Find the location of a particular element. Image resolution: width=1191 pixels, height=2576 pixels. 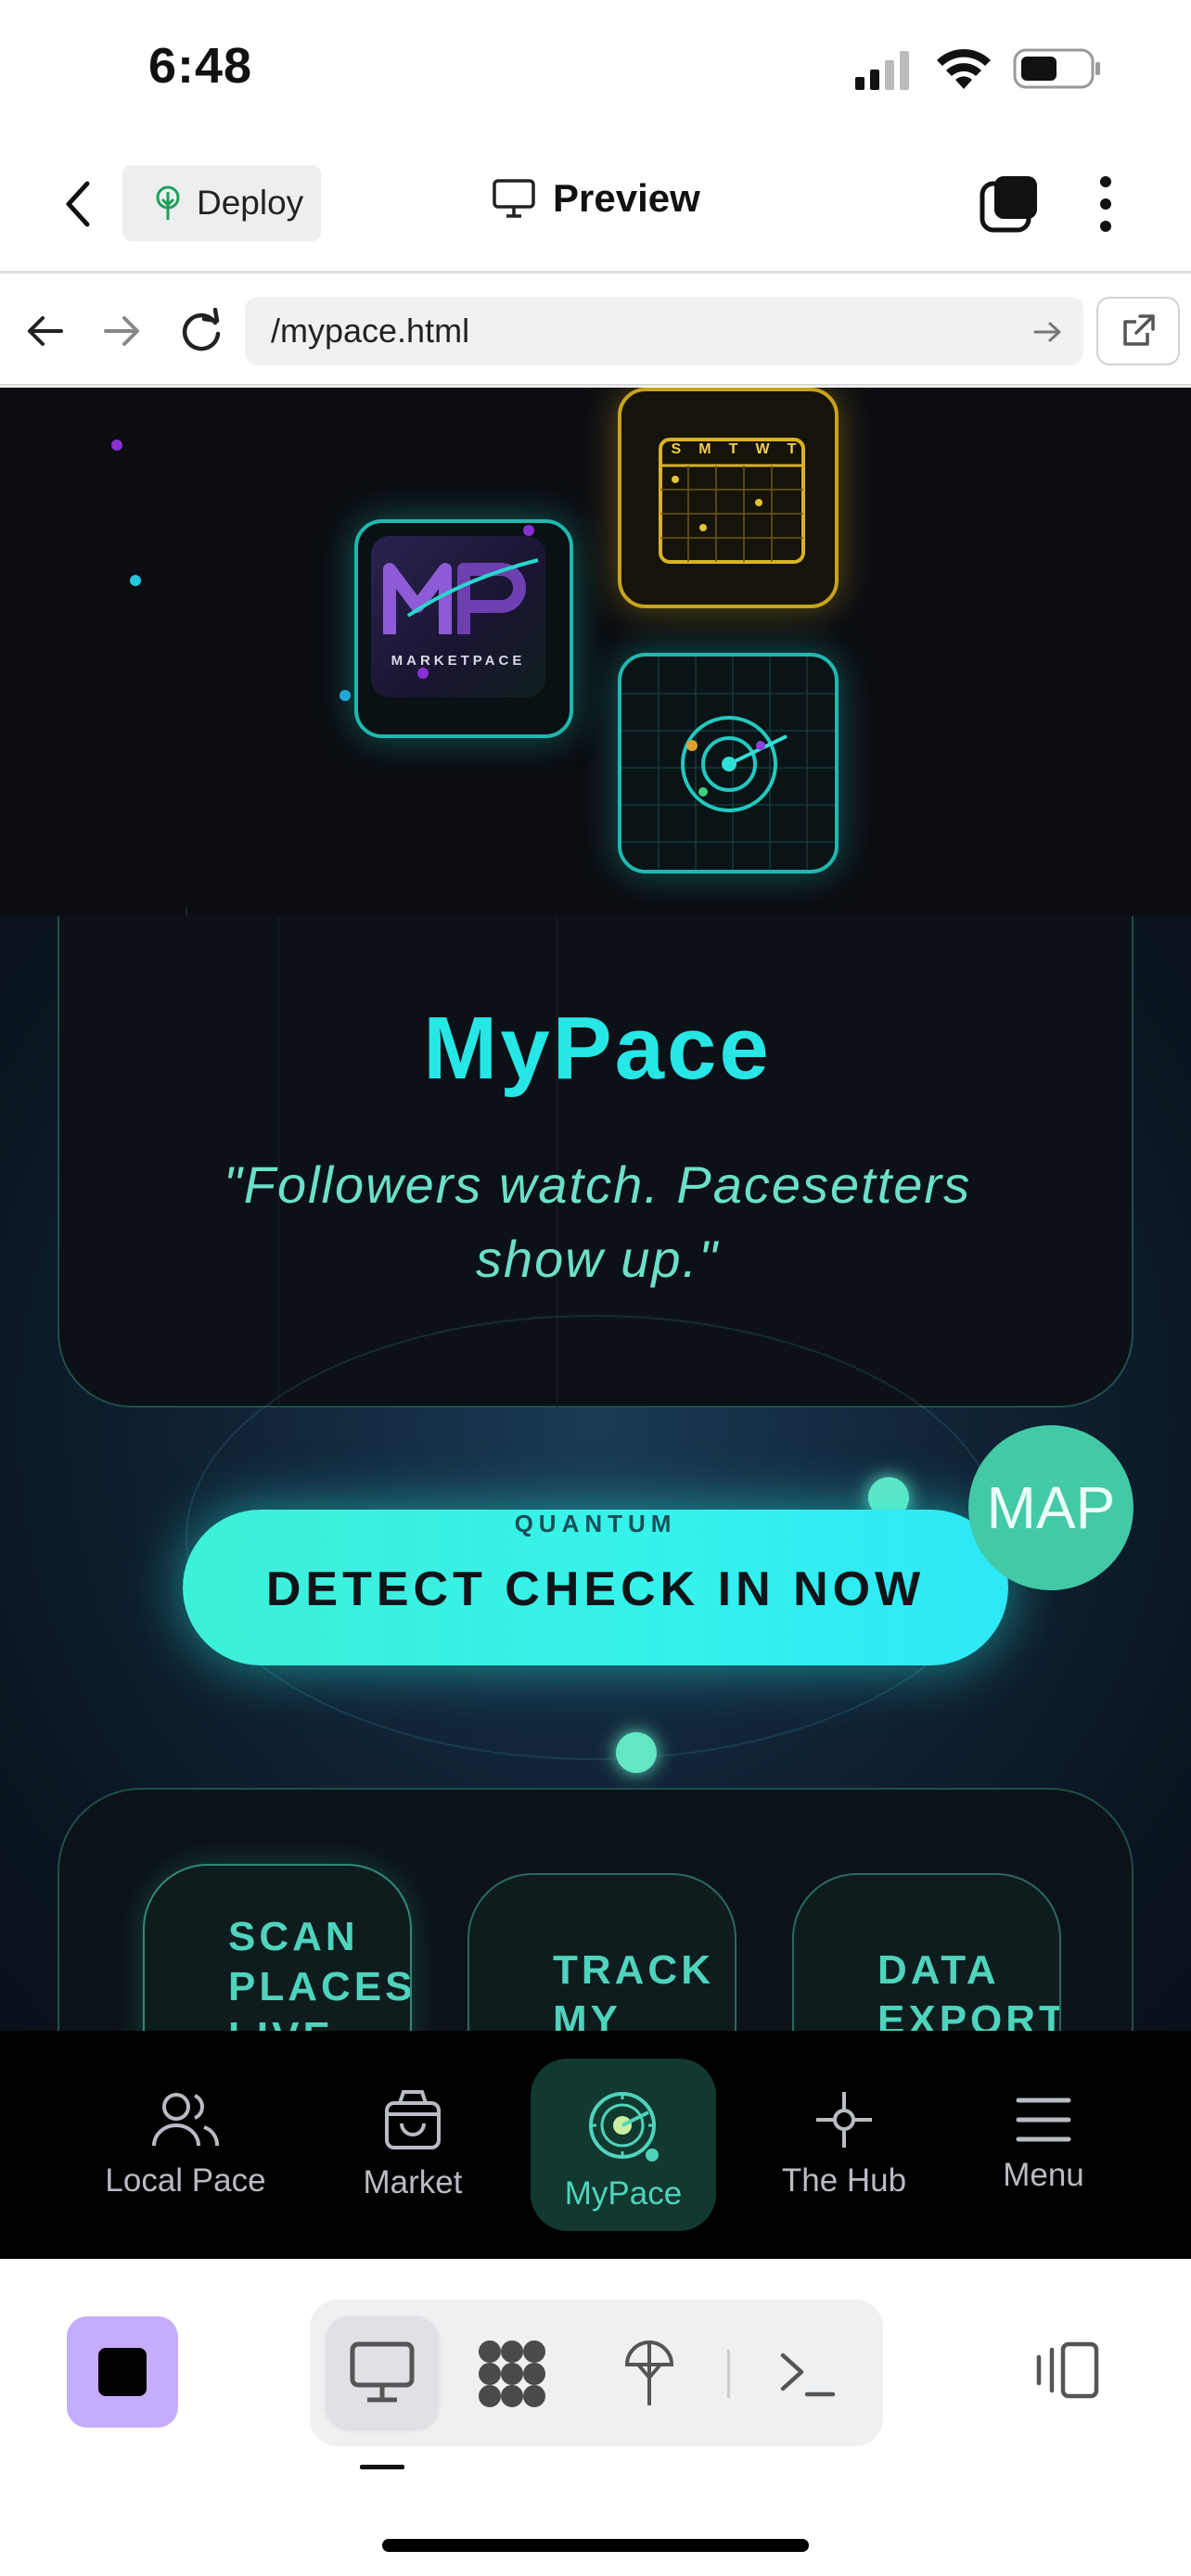

home-indicator is located at coordinates (595, 2545).